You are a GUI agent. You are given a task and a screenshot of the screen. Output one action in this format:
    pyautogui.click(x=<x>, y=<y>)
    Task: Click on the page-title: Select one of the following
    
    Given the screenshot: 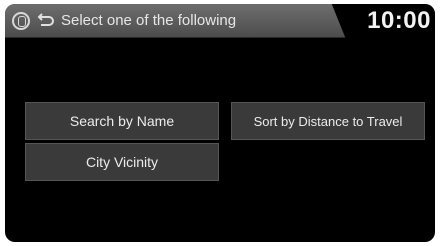 What is the action you would take?
    pyautogui.click(x=149, y=20)
    